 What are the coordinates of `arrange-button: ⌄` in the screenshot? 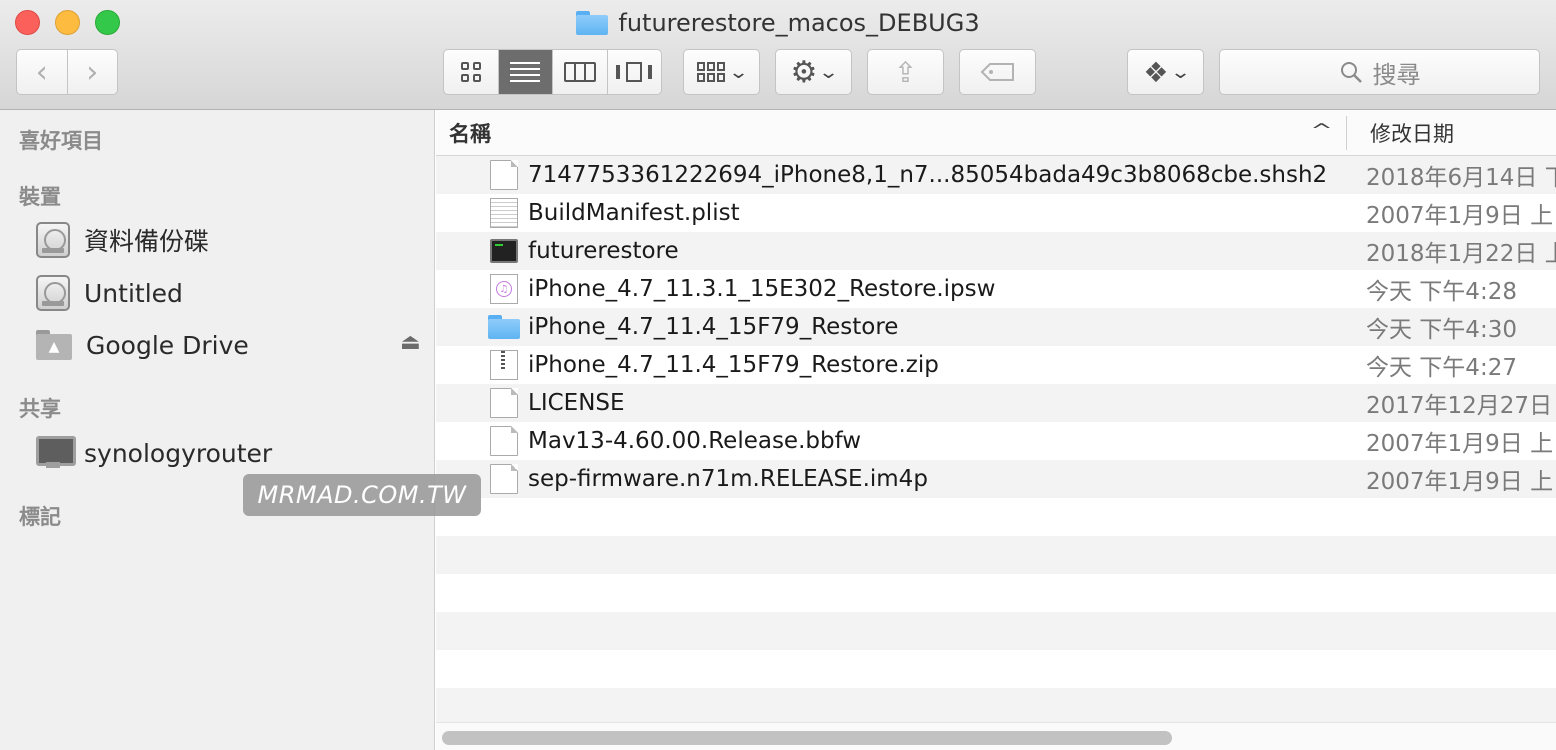 It's located at (721, 72).